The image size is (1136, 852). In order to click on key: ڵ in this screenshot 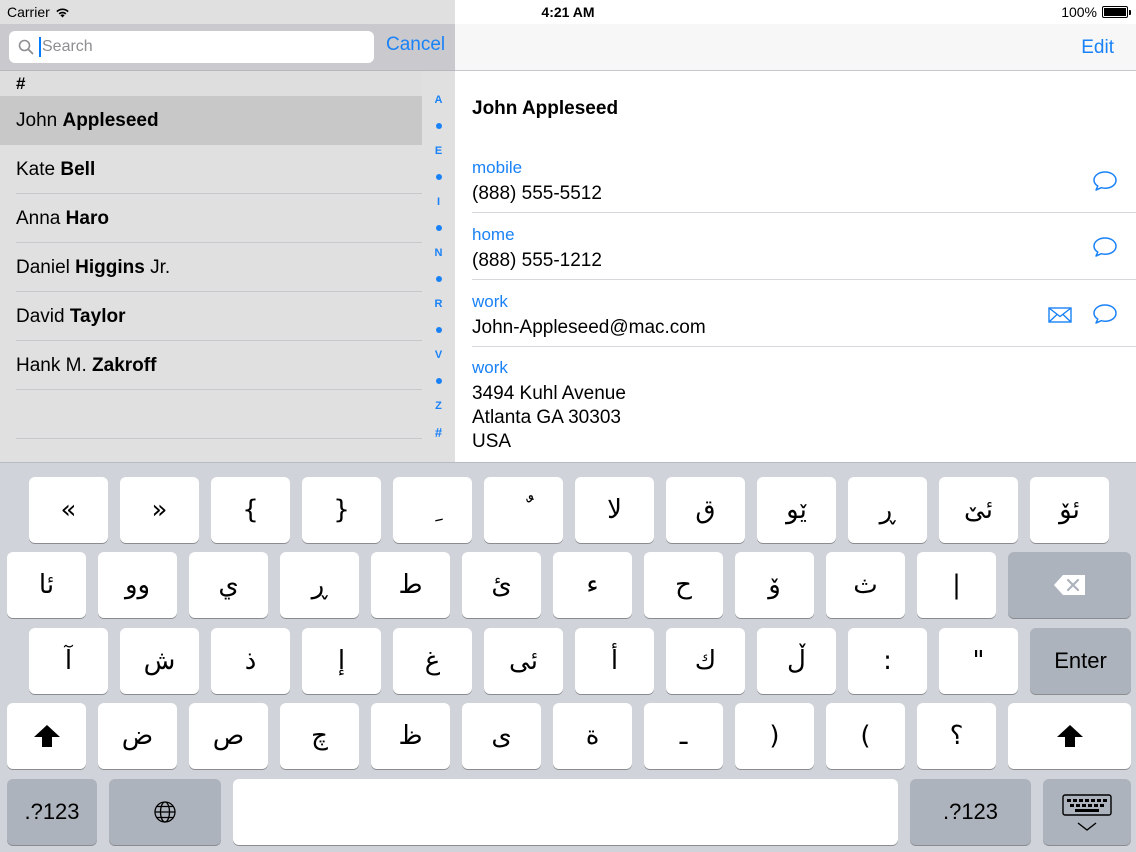, I will do `click(796, 661)`.